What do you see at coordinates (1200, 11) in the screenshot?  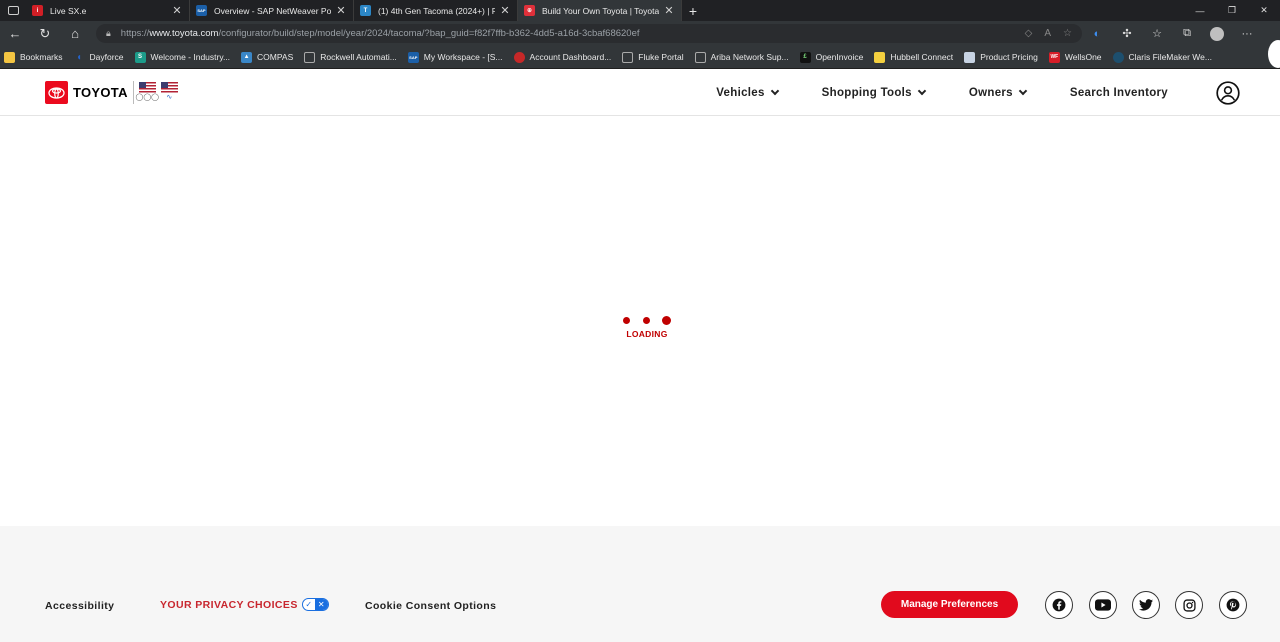 I see `minimize-icon: —` at bounding box center [1200, 11].